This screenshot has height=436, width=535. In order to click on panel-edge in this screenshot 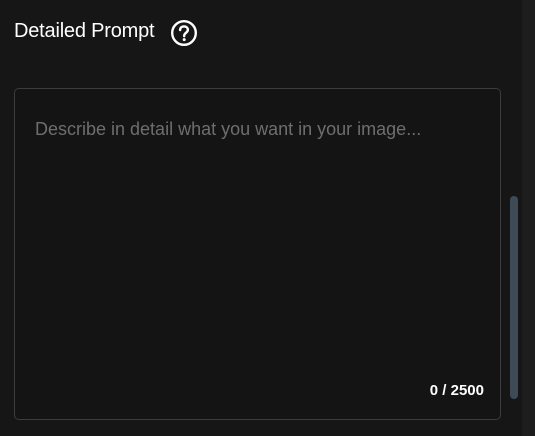, I will do `click(528, 218)`.